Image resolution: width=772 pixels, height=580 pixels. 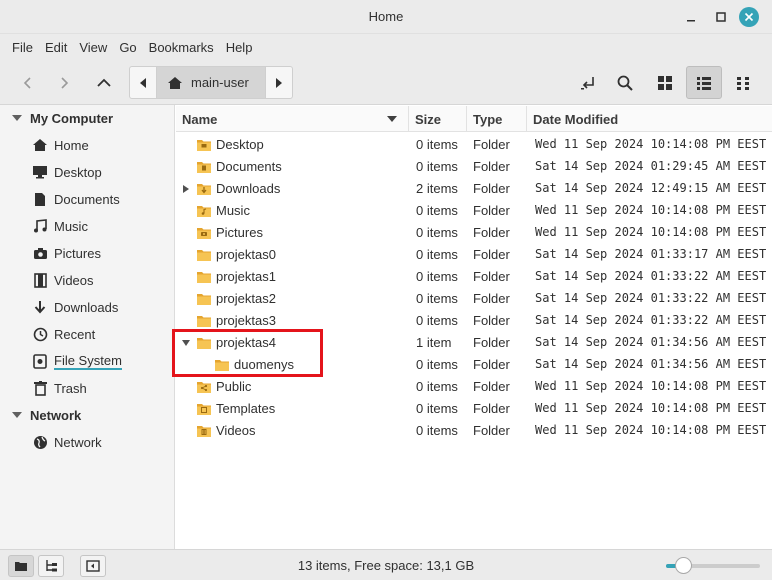 I want to click on clock-icon, so click(x=40, y=334).